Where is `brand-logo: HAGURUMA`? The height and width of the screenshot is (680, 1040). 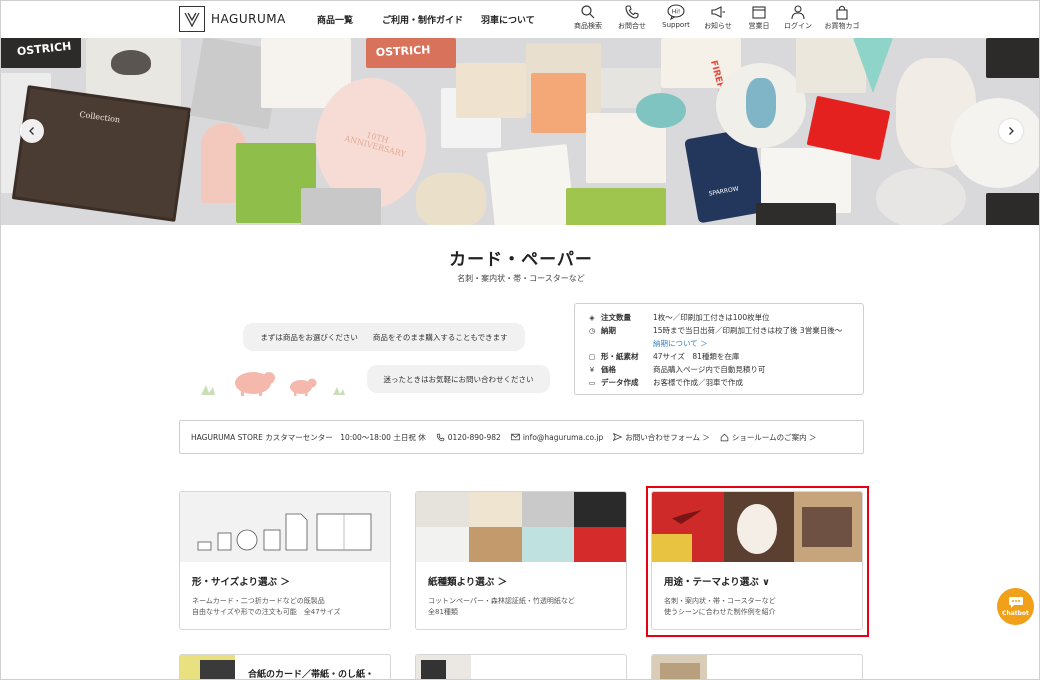 brand-logo: HAGURUMA is located at coordinates (232, 19).